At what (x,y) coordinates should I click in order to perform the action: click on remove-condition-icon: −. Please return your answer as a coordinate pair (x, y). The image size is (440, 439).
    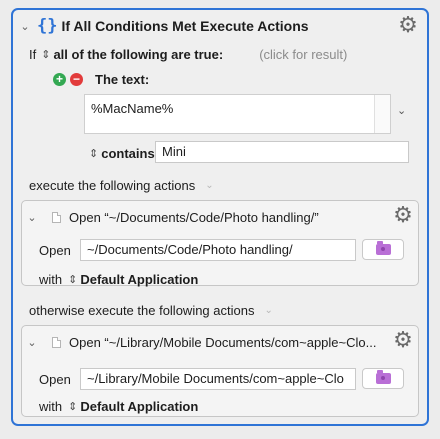
    Looking at the image, I should click on (76, 79).